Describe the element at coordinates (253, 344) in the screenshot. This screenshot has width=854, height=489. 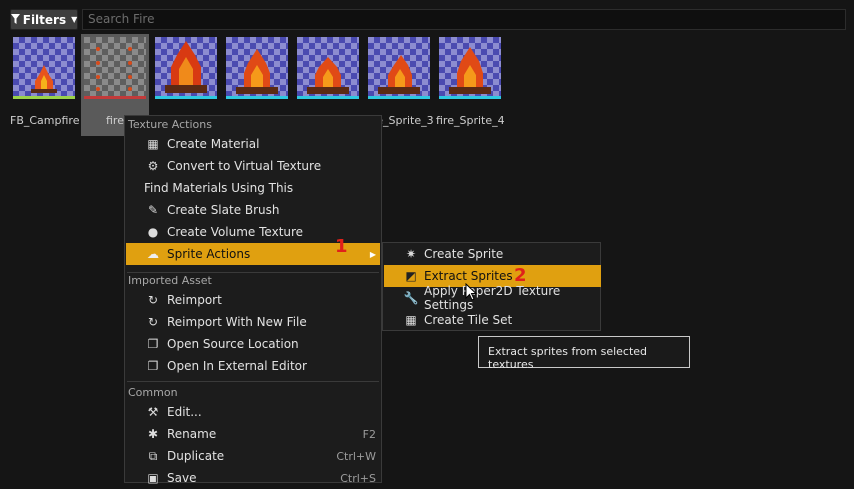
I see `menu-item-open-source-location: ❐ Open Source Location` at that location.